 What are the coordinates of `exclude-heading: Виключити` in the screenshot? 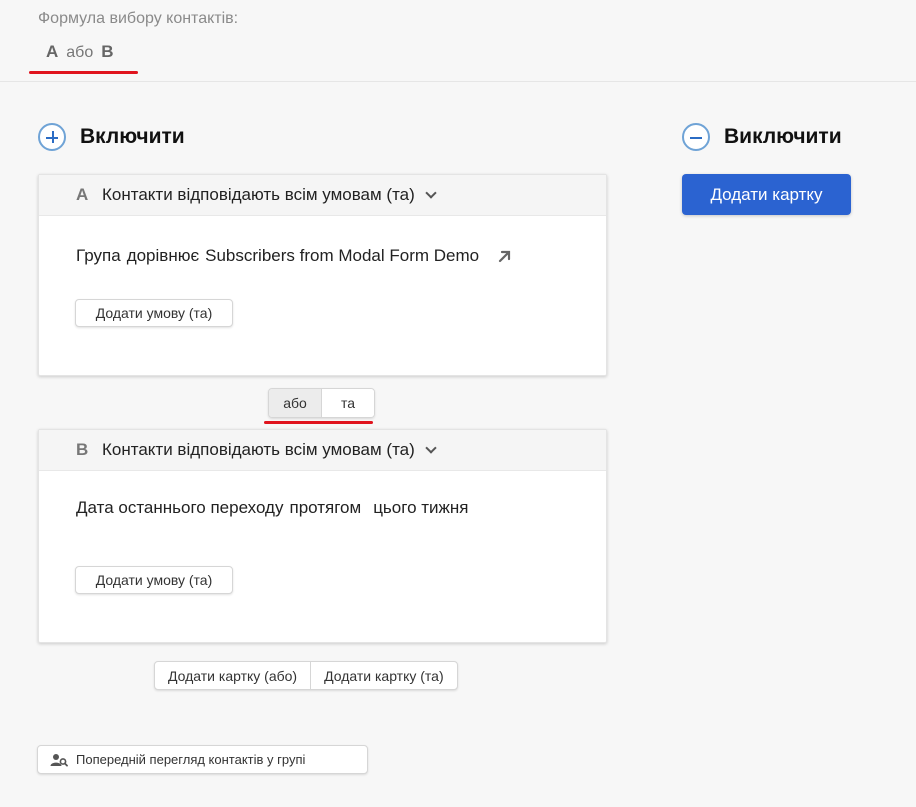 It's located at (762, 137).